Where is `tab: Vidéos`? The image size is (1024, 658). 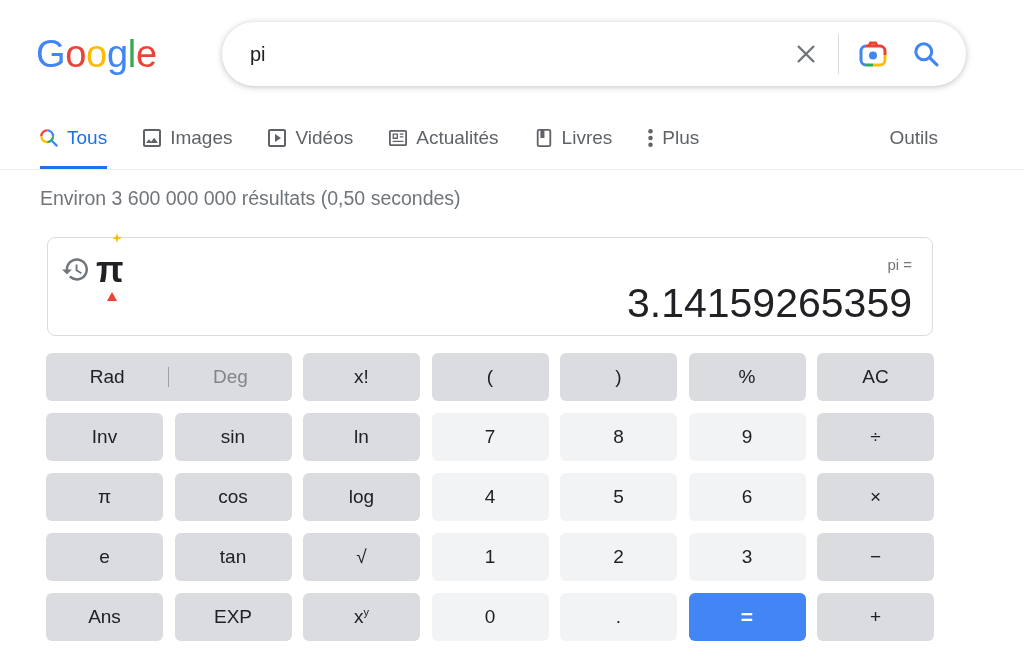
tab: Vidéos is located at coordinates (311, 144).